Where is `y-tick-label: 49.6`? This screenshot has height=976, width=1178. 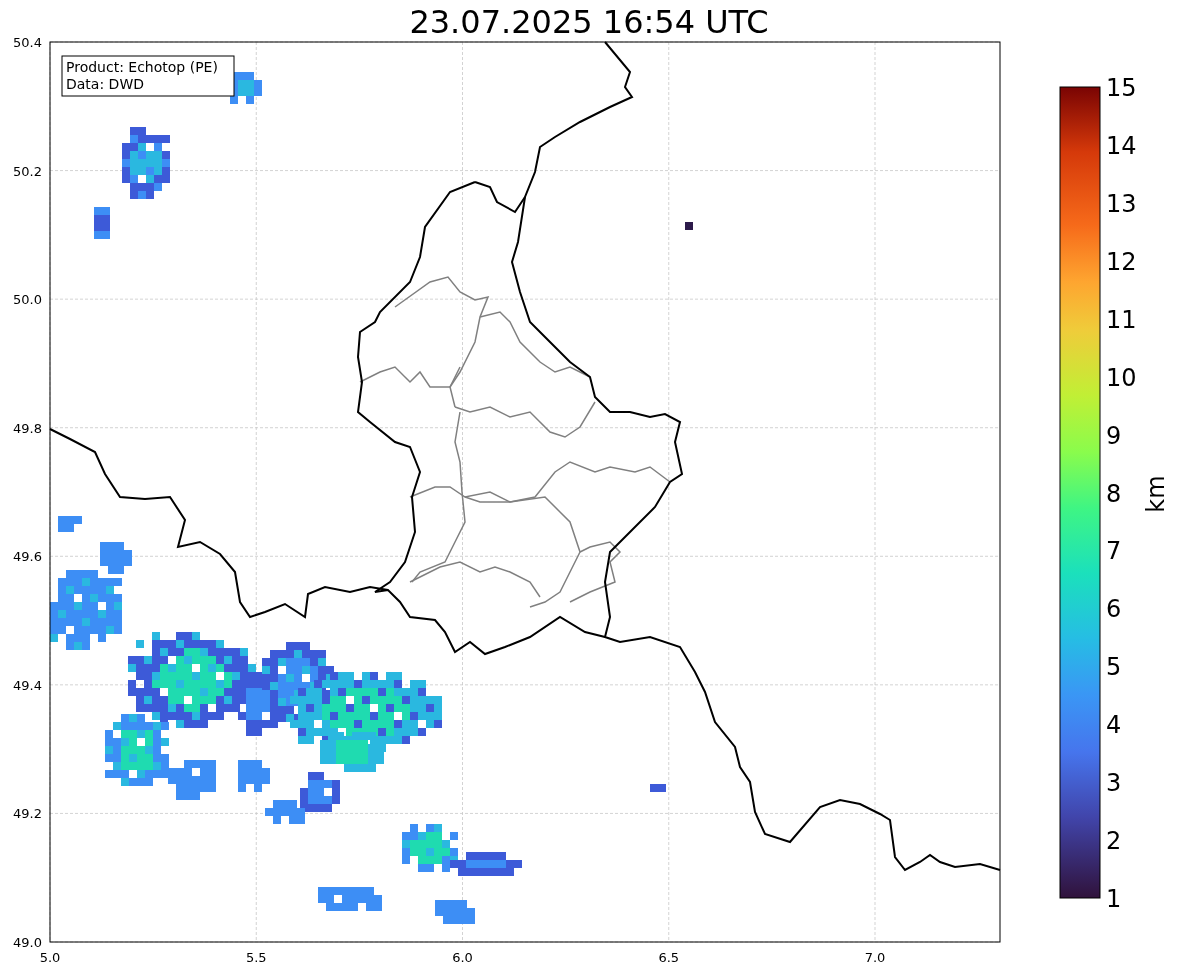
y-tick-label: 49.6 is located at coordinates (27, 557).